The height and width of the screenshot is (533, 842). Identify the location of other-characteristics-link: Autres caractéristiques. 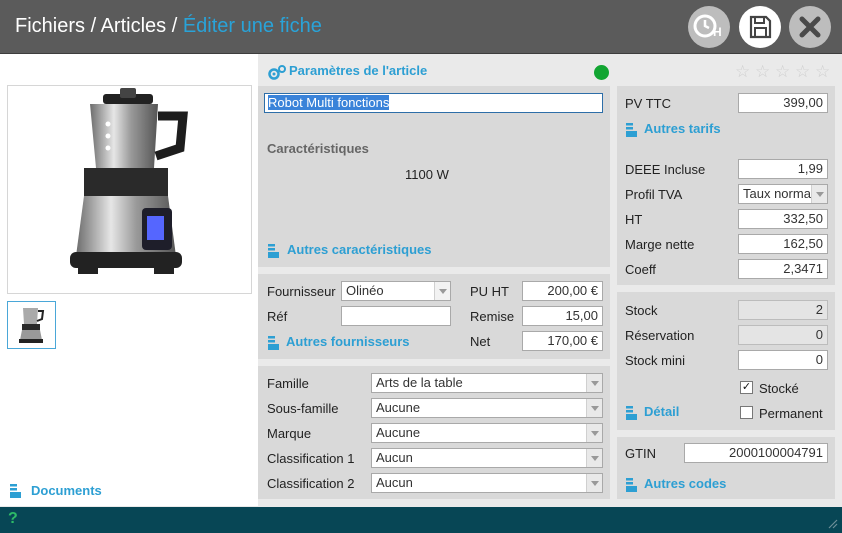
(359, 249).